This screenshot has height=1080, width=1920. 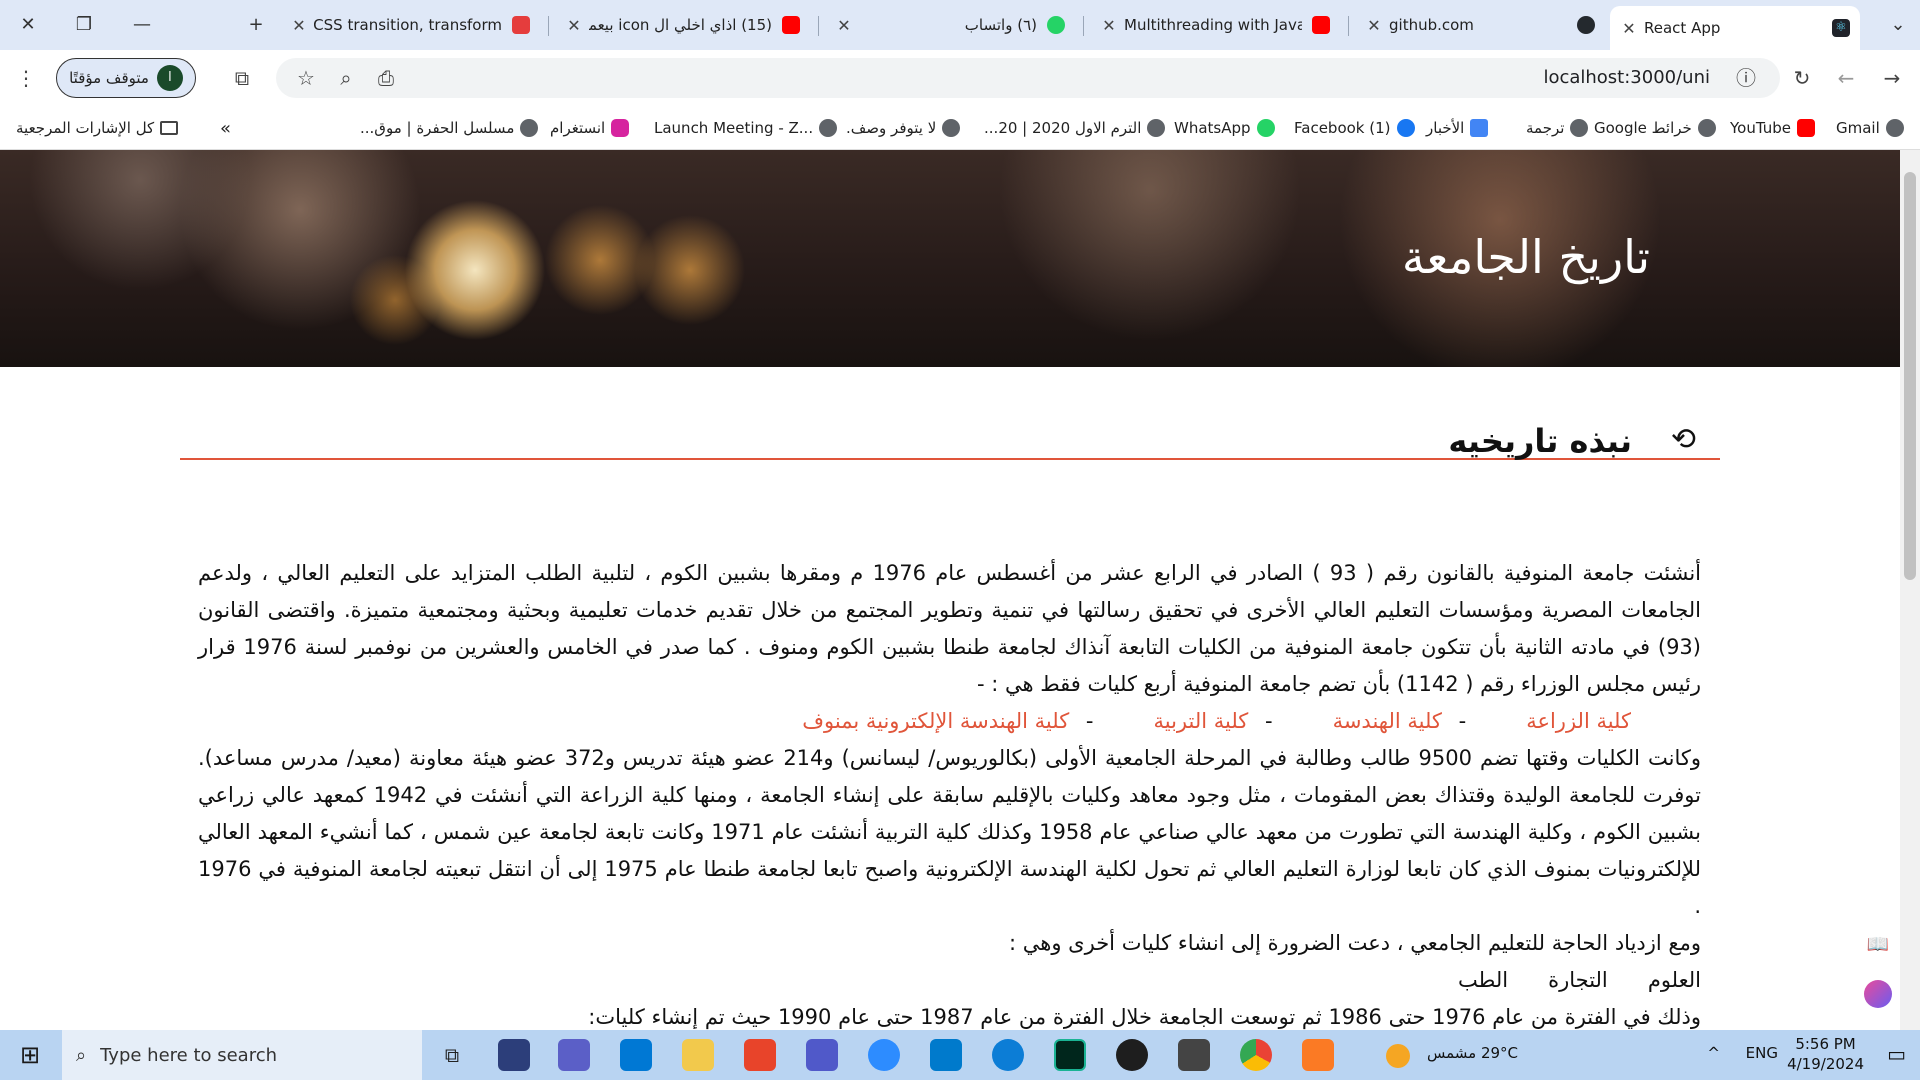 What do you see at coordinates (97, 128) in the screenshot?
I see `all-bookmarks-button: كل الإشارات المرجعية` at bounding box center [97, 128].